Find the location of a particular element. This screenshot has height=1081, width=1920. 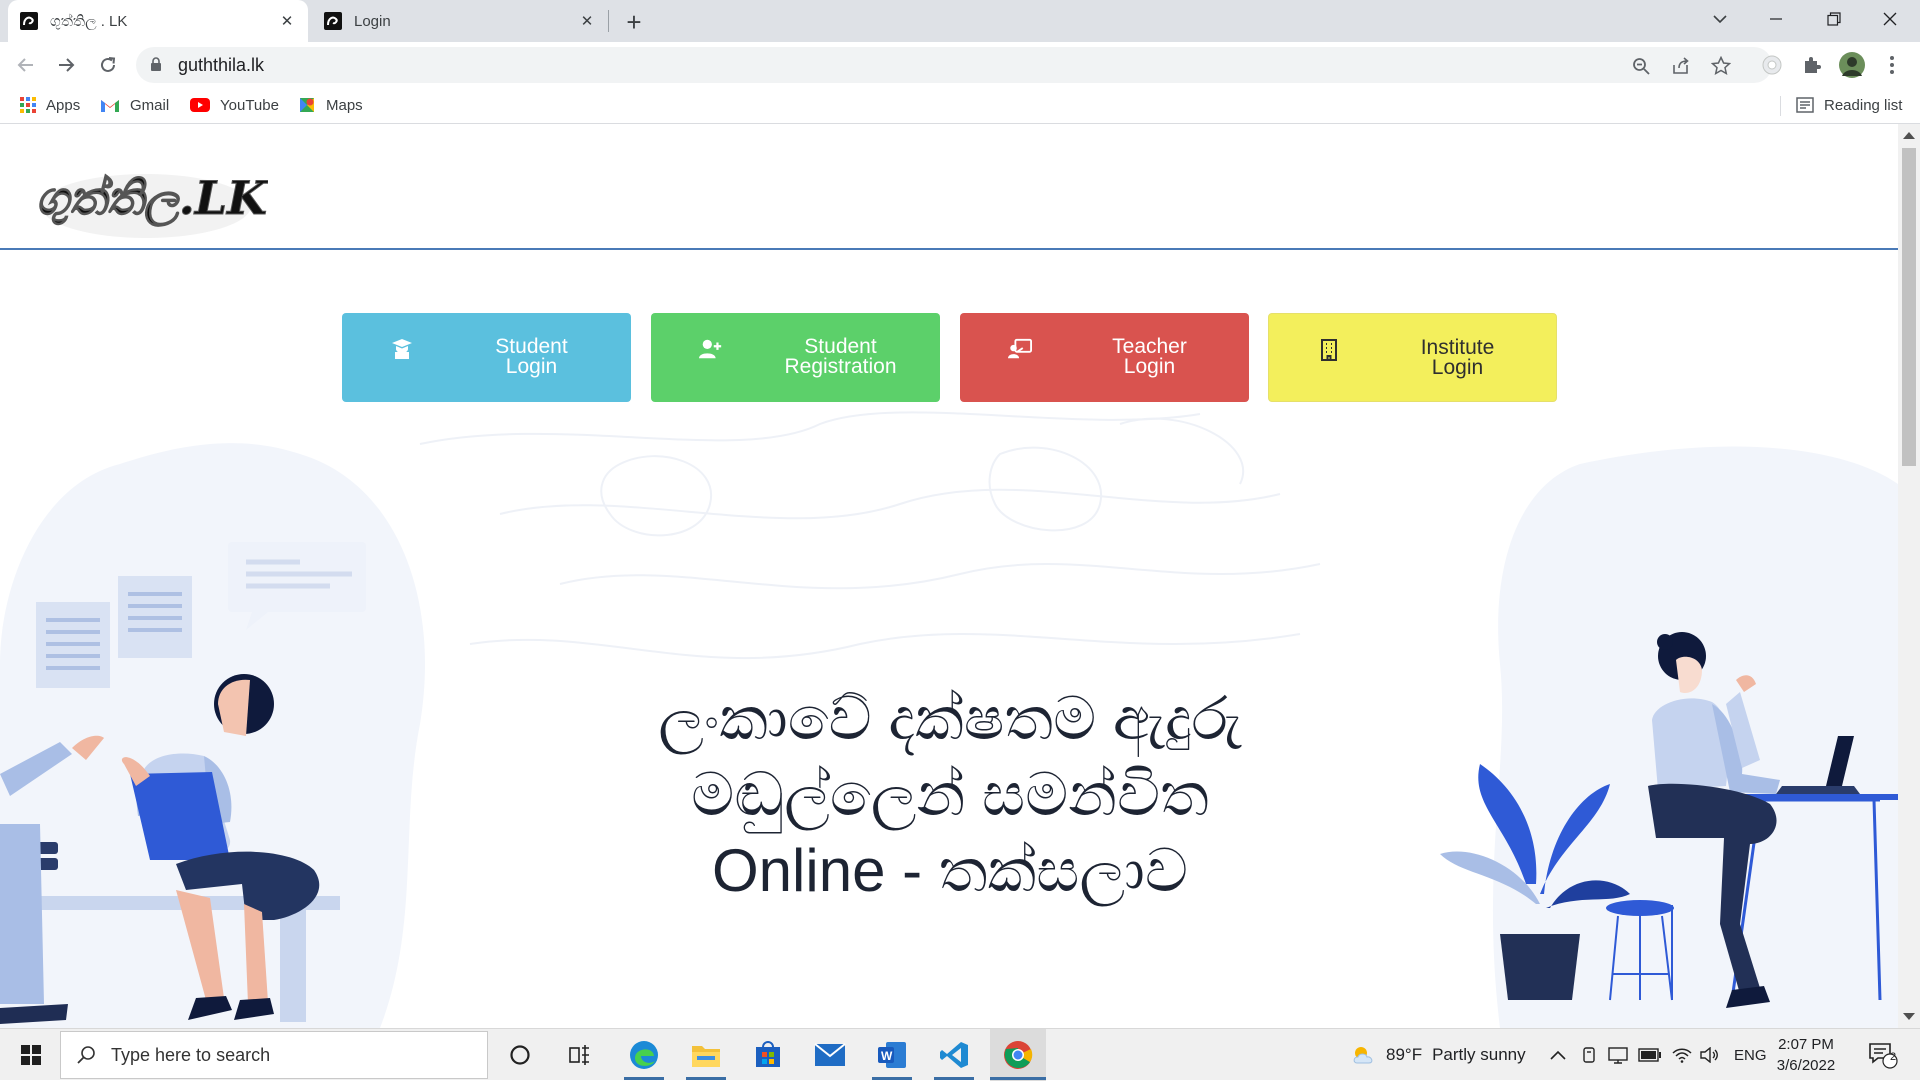

word-app: W is located at coordinates (892, 1055).